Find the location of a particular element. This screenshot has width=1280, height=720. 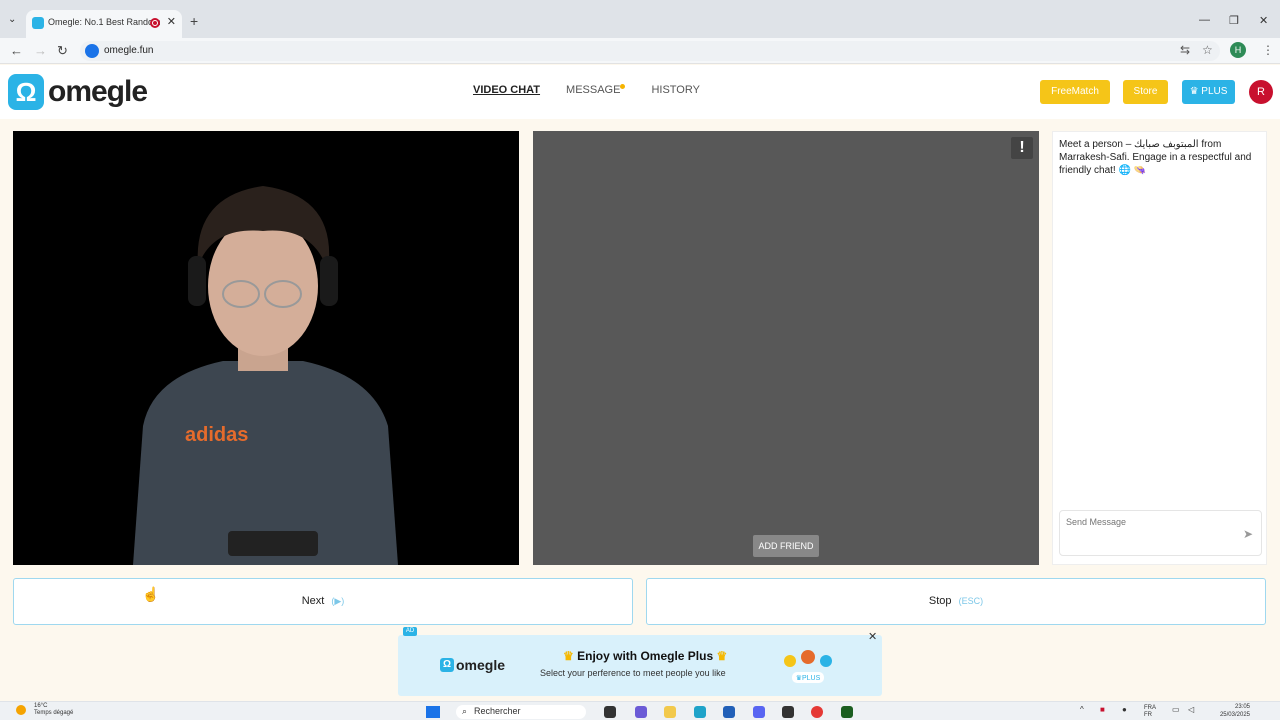

next-hint: (▶) is located at coordinates (338, 601).